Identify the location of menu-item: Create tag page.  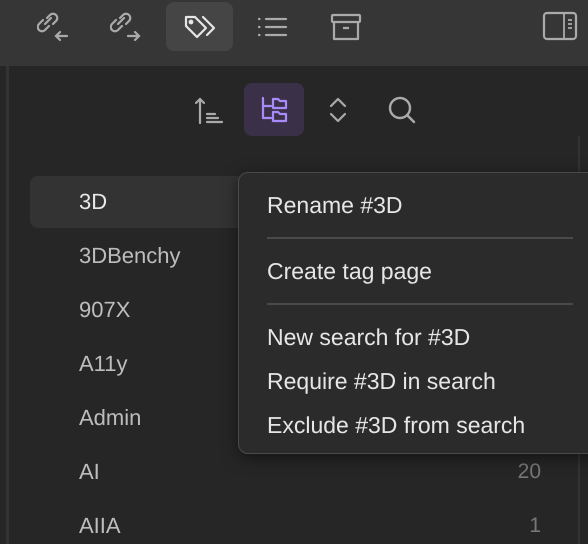
(427, 271).